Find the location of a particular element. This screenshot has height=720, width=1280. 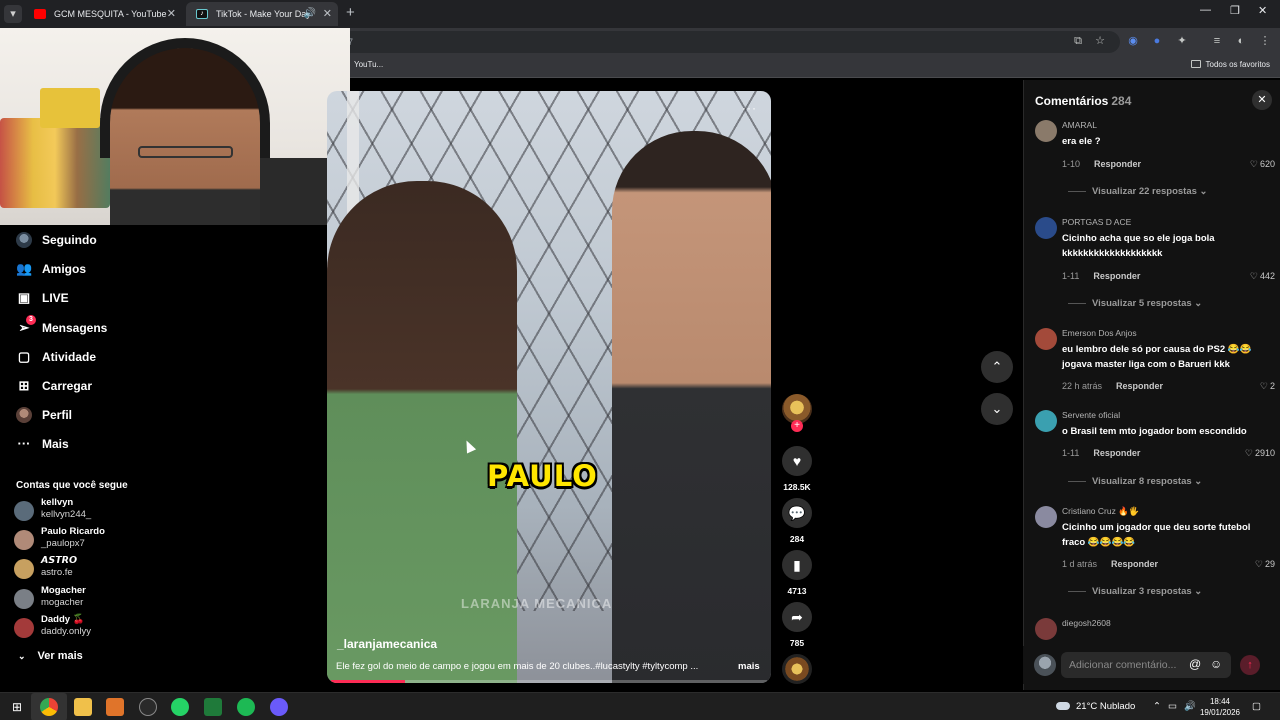

close-comments-button: ✕ is located at coordinates (1262, 100).